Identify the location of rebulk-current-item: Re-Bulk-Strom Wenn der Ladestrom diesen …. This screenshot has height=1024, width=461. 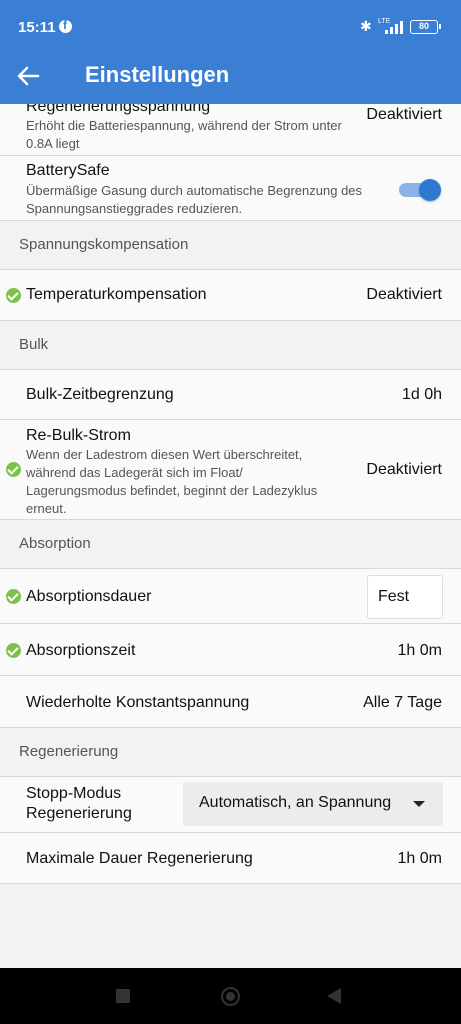
(230, 469).